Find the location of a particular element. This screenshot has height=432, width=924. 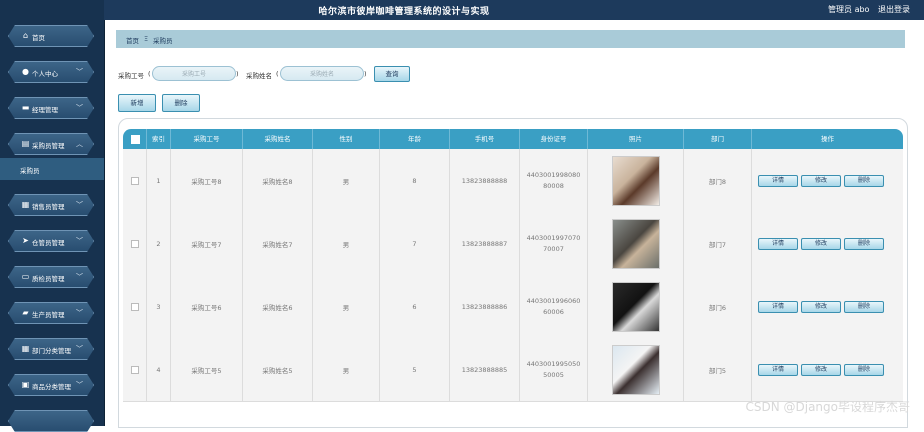

cell-dept: 部门8 is located at coordinates (717, 181).